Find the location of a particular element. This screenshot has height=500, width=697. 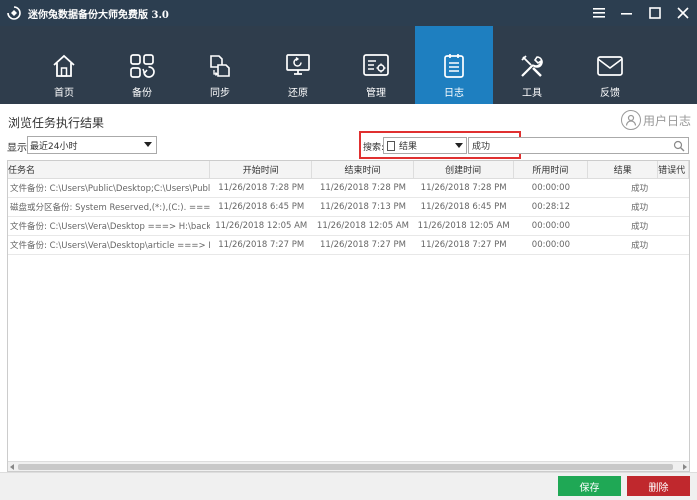

horizontal-scrollbar is located at coordinates (348, 466).